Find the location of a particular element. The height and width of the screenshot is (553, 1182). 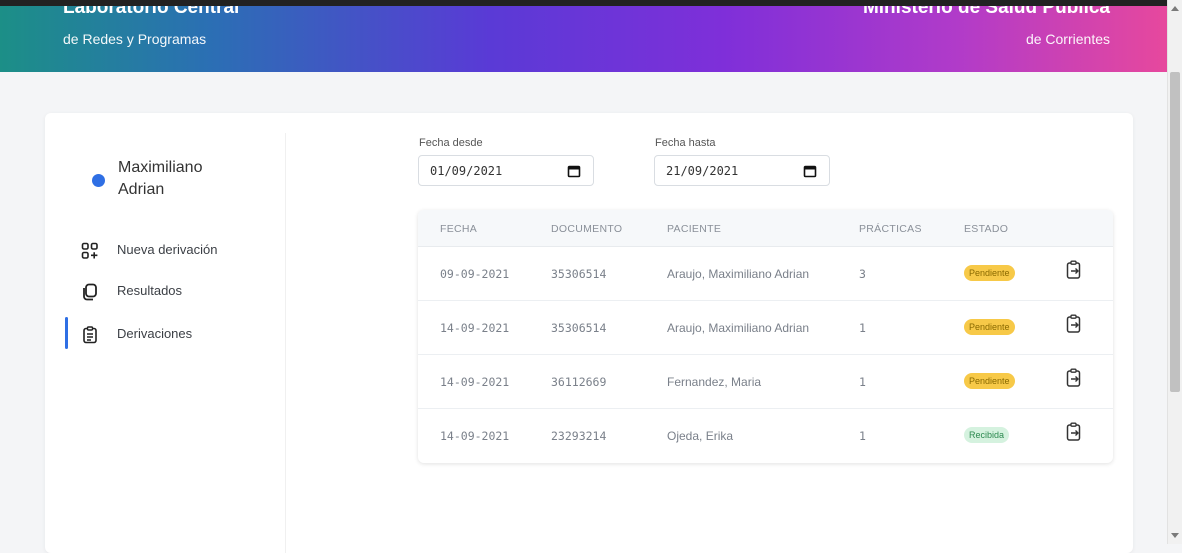

copy-icon is located at coordinates (90, 292).